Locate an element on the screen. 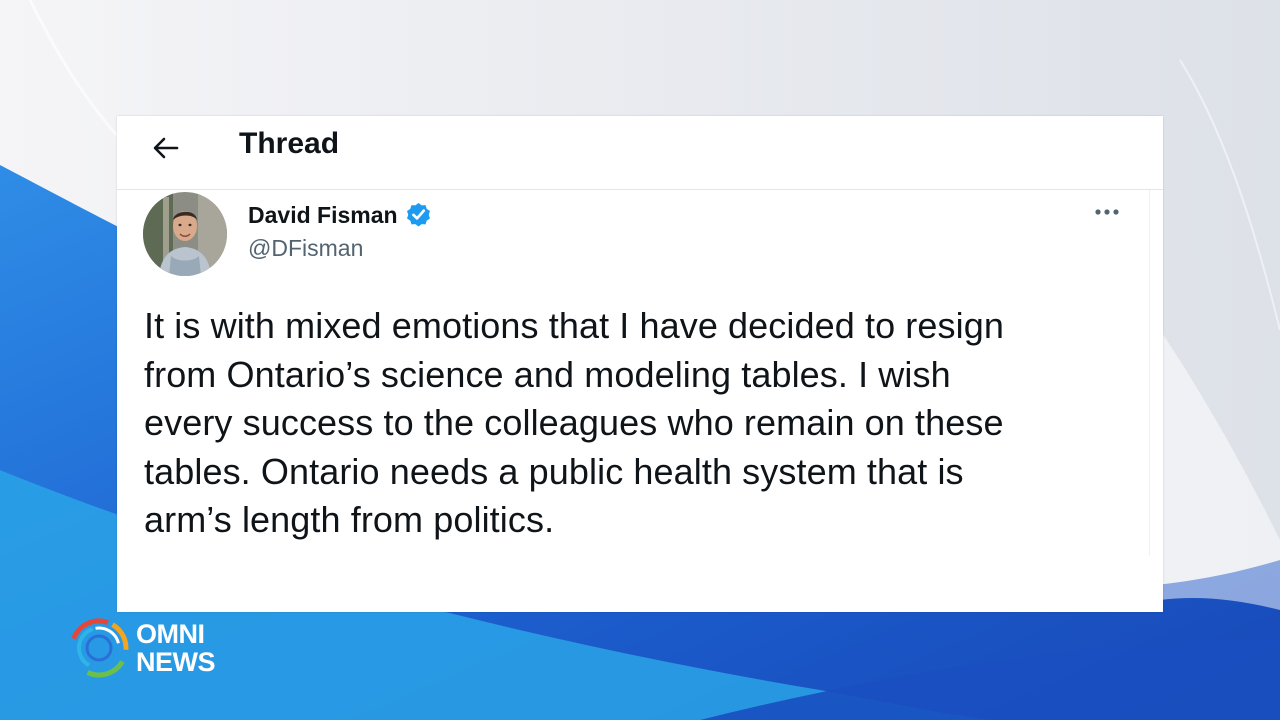 The image size is (1280, 720). omni-news-logo: OMNI NEWS is located at coordinates (148, 649).